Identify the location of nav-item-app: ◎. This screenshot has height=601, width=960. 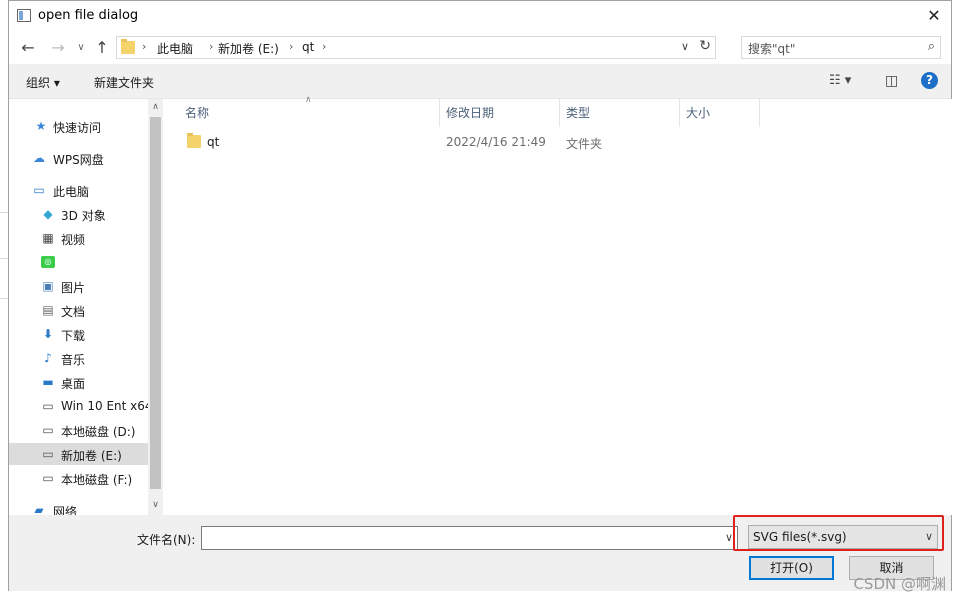
(78, 262).